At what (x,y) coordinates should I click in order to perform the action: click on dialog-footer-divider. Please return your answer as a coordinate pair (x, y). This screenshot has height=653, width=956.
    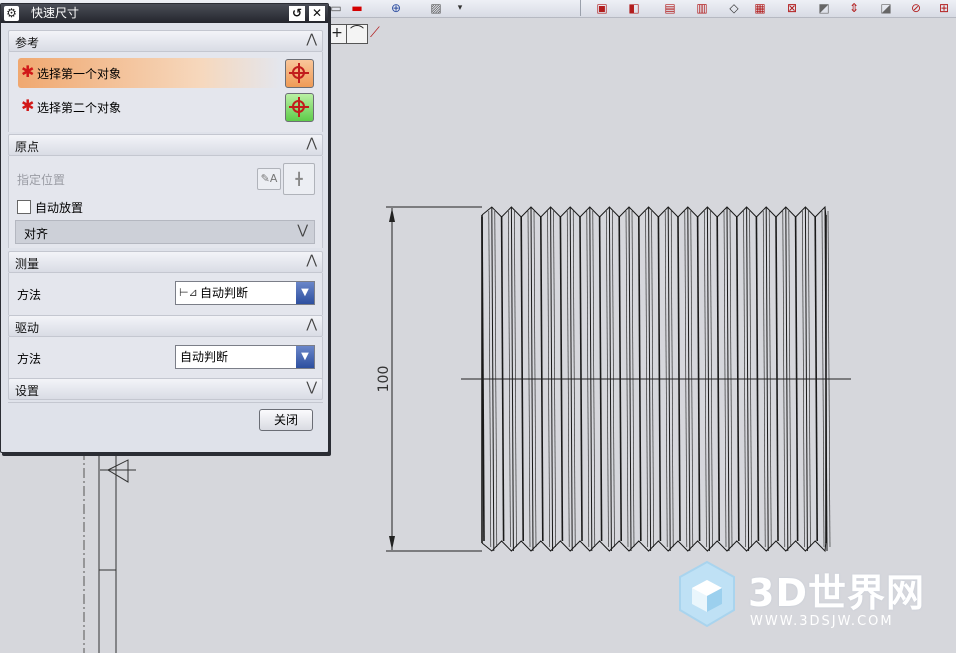
    Looking at the image, I should click on (165, 402).